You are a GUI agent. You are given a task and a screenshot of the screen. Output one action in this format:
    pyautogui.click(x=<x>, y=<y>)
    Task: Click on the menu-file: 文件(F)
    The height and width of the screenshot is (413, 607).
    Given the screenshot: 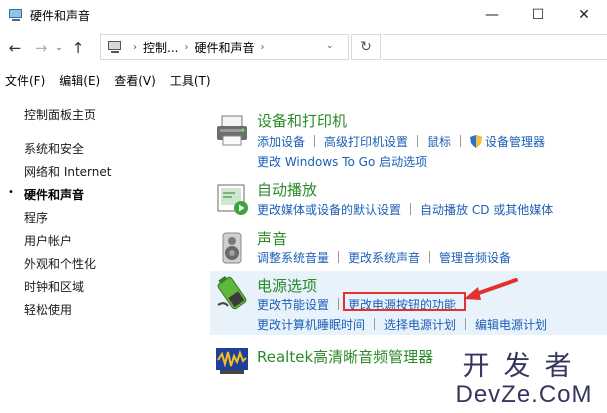 What is the action you would take?
    pyautogui.click(x=25, y=80)
    